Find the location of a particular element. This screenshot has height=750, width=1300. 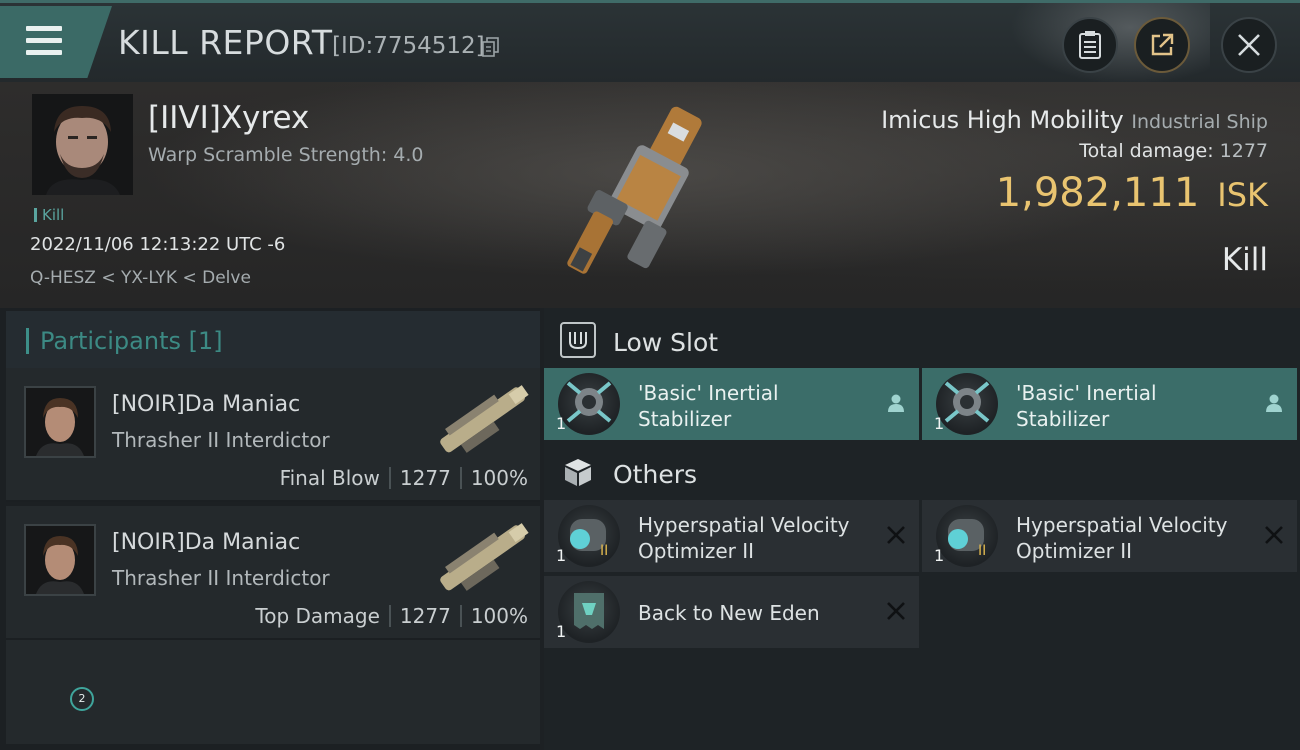

total-damage-value: 1277 is located at coordinates (1243, 151).